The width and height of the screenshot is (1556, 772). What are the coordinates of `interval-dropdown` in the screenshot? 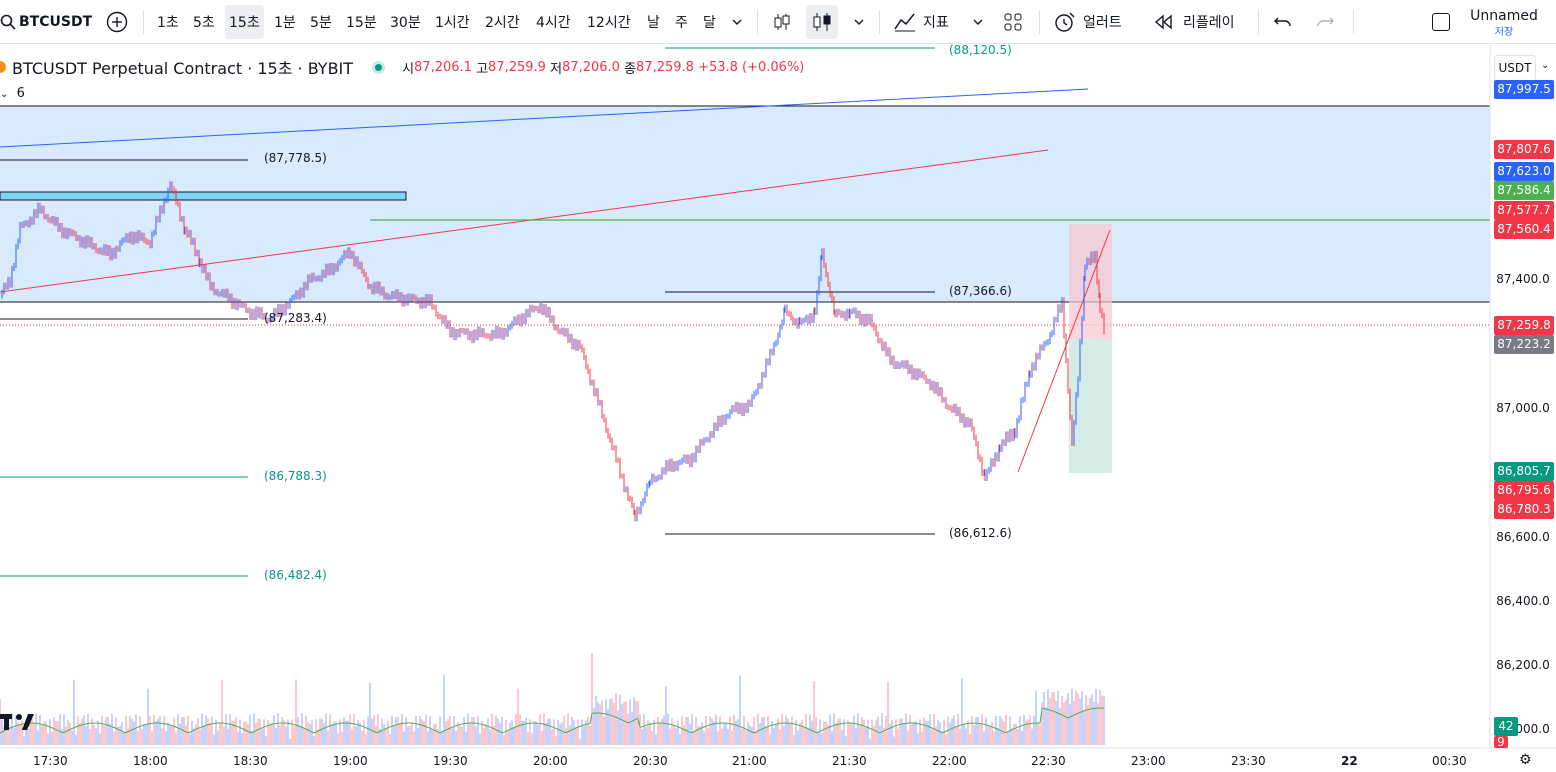 It's located at (737, 22).